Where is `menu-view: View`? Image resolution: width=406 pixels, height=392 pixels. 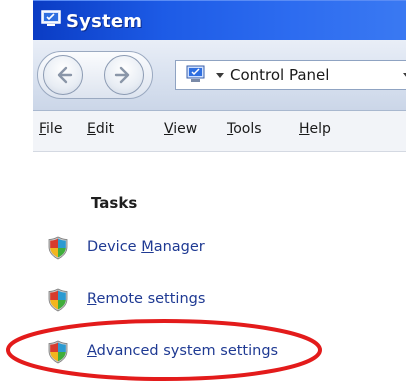 menu-view: View is located at coordinates (180, 129).